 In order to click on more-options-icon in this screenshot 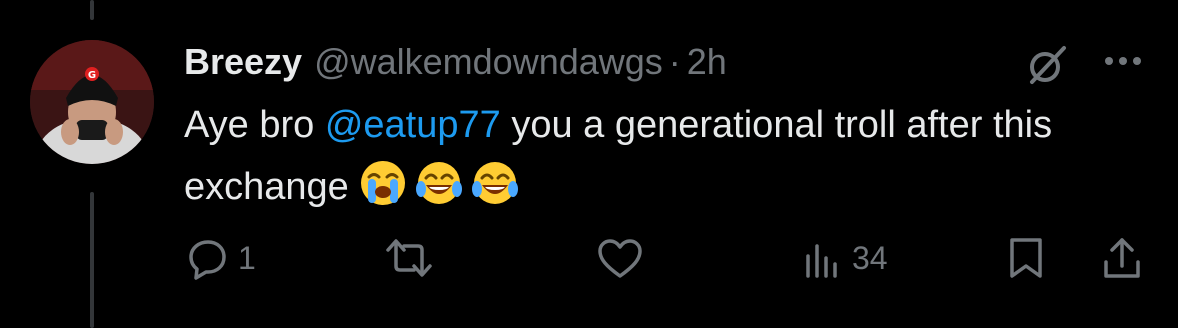, I will do `click(1123, 61)`.